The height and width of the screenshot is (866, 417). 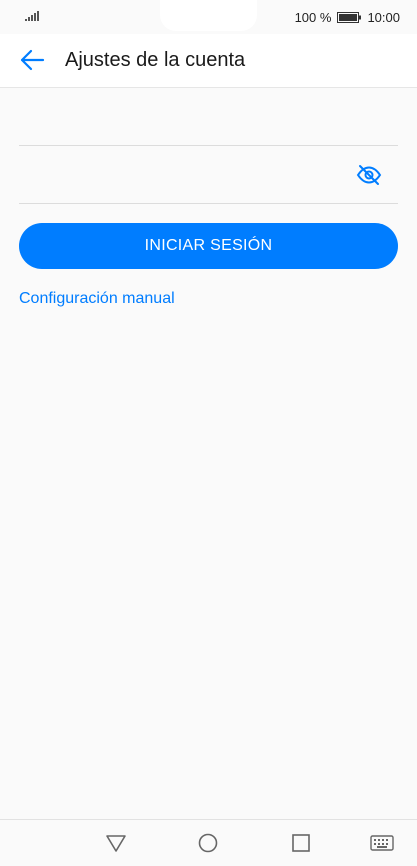 I want to click on status-right: 100 % 10:00, so click(x=347, y=17).